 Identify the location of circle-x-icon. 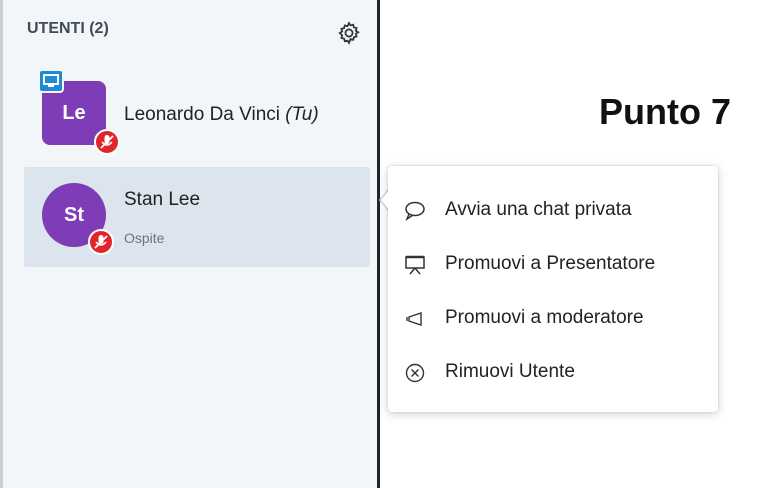
(415, 373).